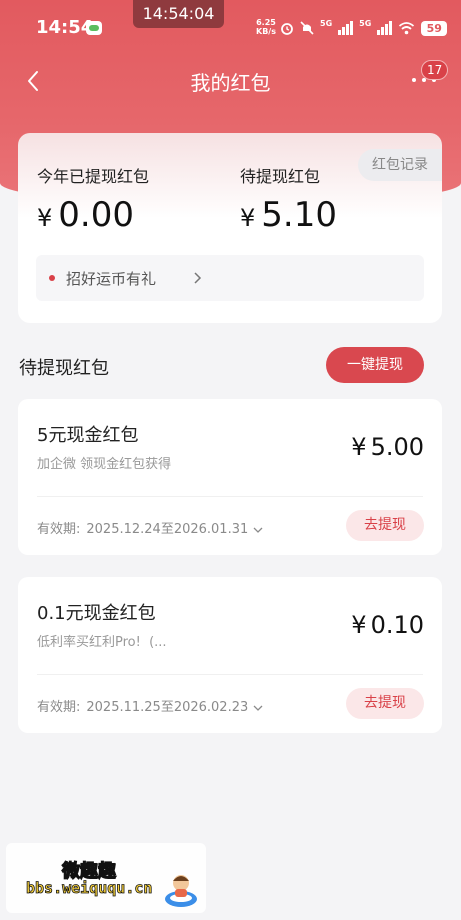 The width and height of the screenshot is (461, 920). I want to click on withdrawn-label: 今年已提现红包, so click(93, 176).